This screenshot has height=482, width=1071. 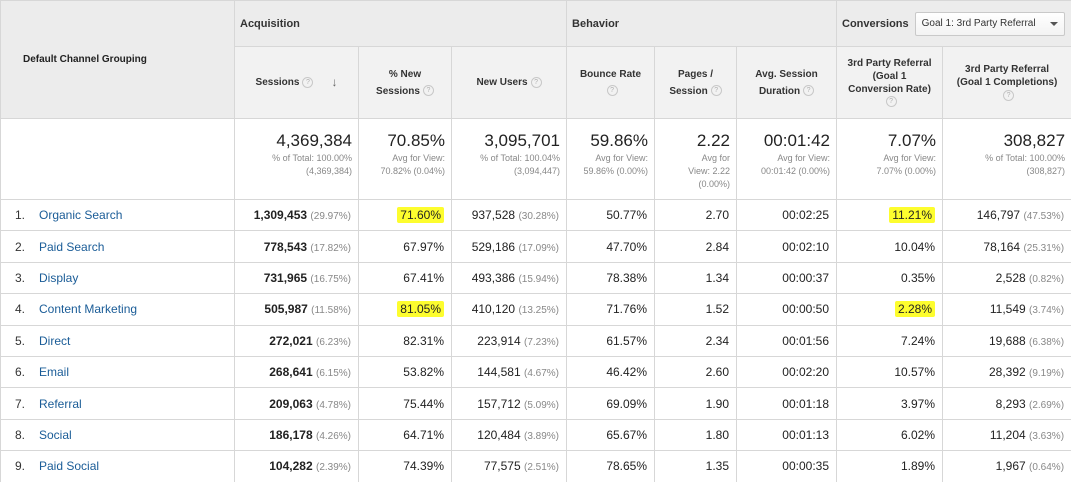 What do you see at coordinates (405, 403) in the screenshot?
I see `new-sessions-cell: 75.44%` at bounding box center [405, 403].